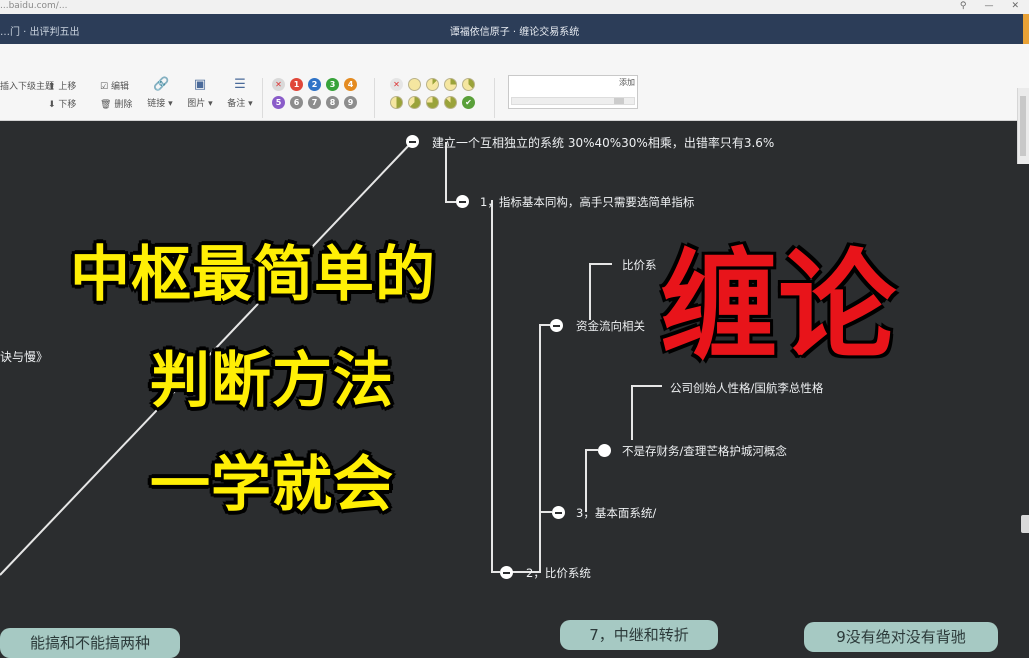 The width and height of the screenshot is (1029, 658). What do you see at coordinates (558, 573) in the screenshot?
I see `node-price-compare: 2，比价系统` at bounding box center [558, 573].